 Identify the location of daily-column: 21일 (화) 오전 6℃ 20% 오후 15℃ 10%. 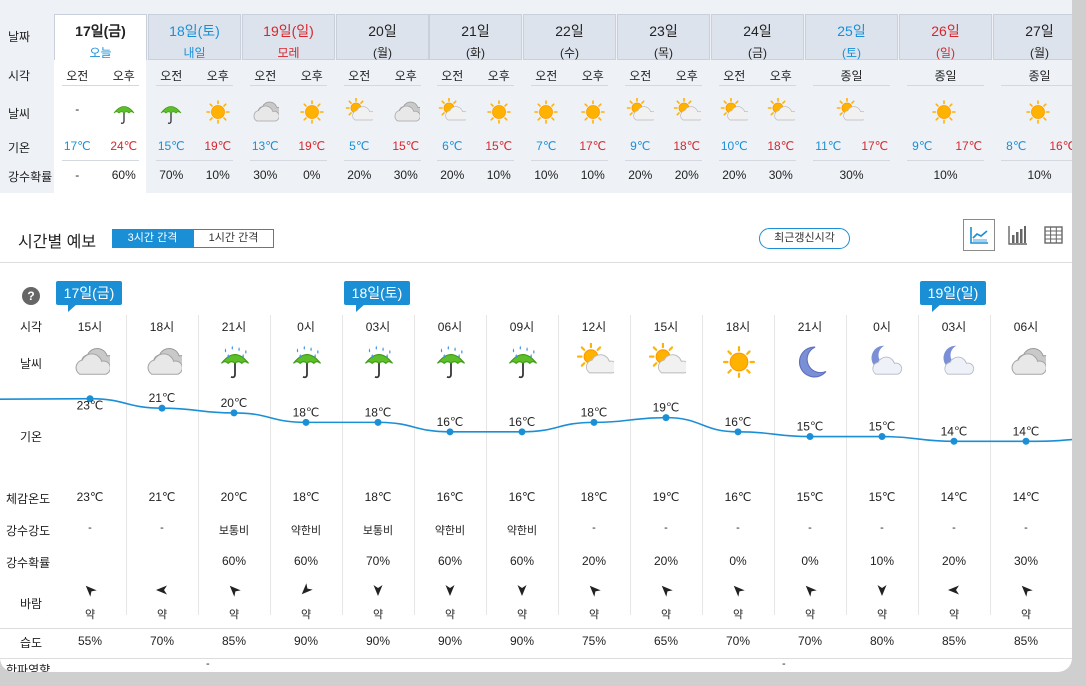
(475, 103).